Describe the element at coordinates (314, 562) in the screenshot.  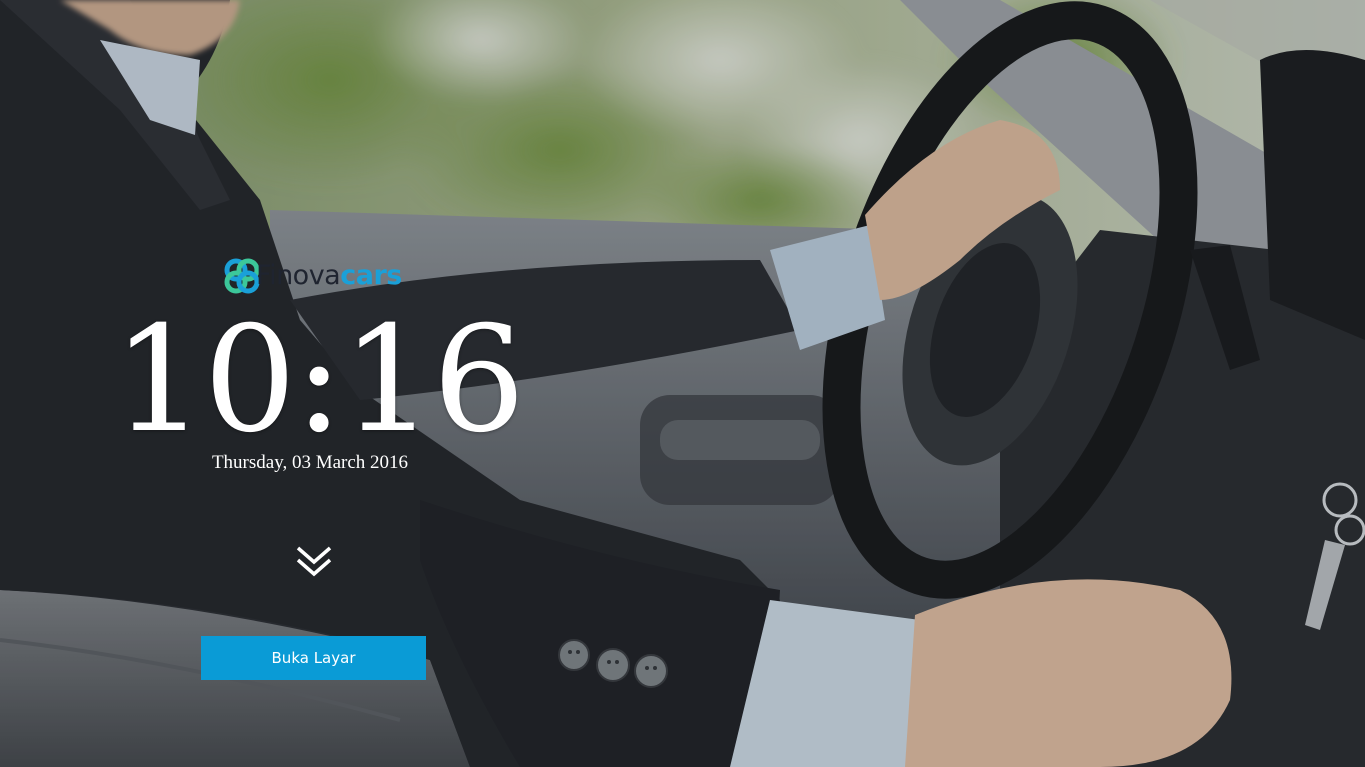
I see `double-chevron-down-icon` at that location.